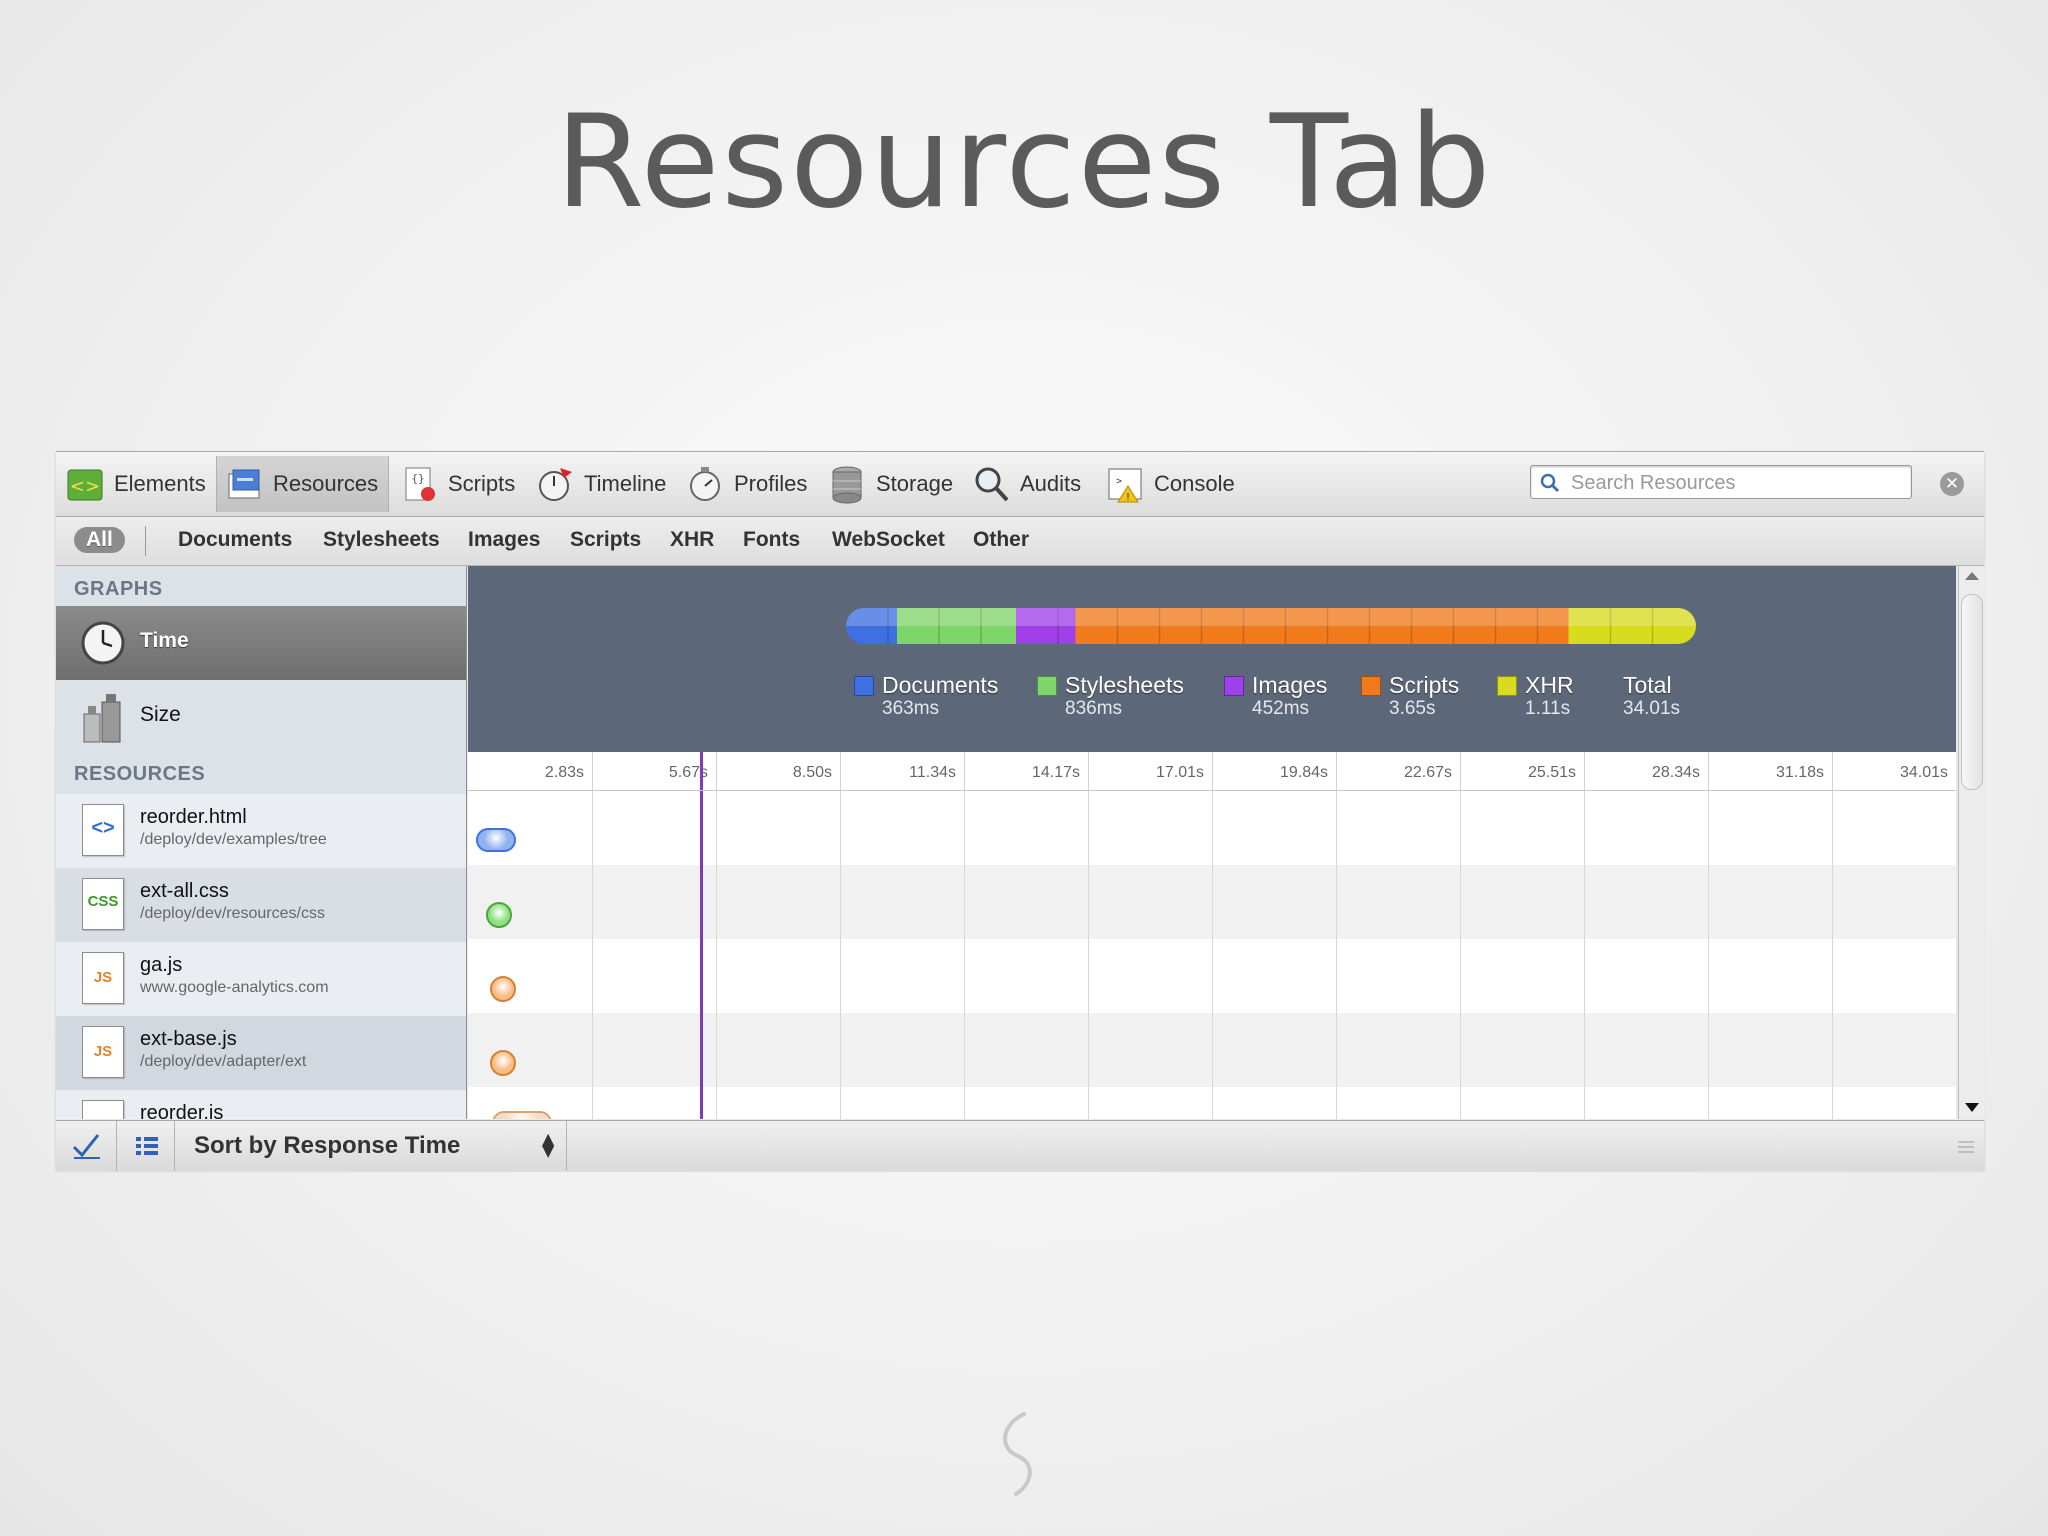  Describe the element at coordinates (1651, 696) in the screenshot. I see `legend-total: Total 34.01s` at that location.